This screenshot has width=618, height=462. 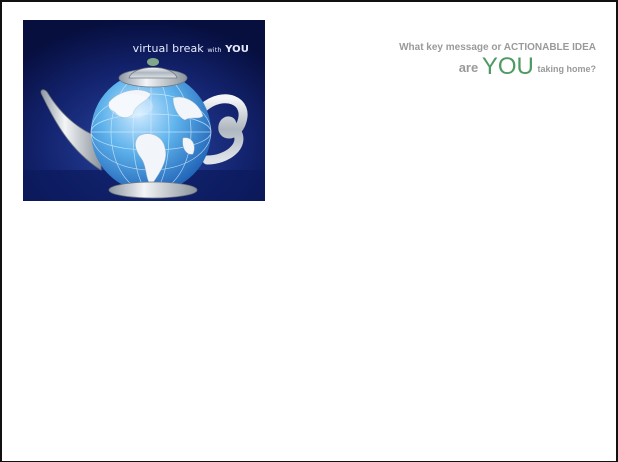 What do you see at coordinates (237, 49) in the screenshot?
I see `caption-end: YOU` at bounding box center [237, 49].